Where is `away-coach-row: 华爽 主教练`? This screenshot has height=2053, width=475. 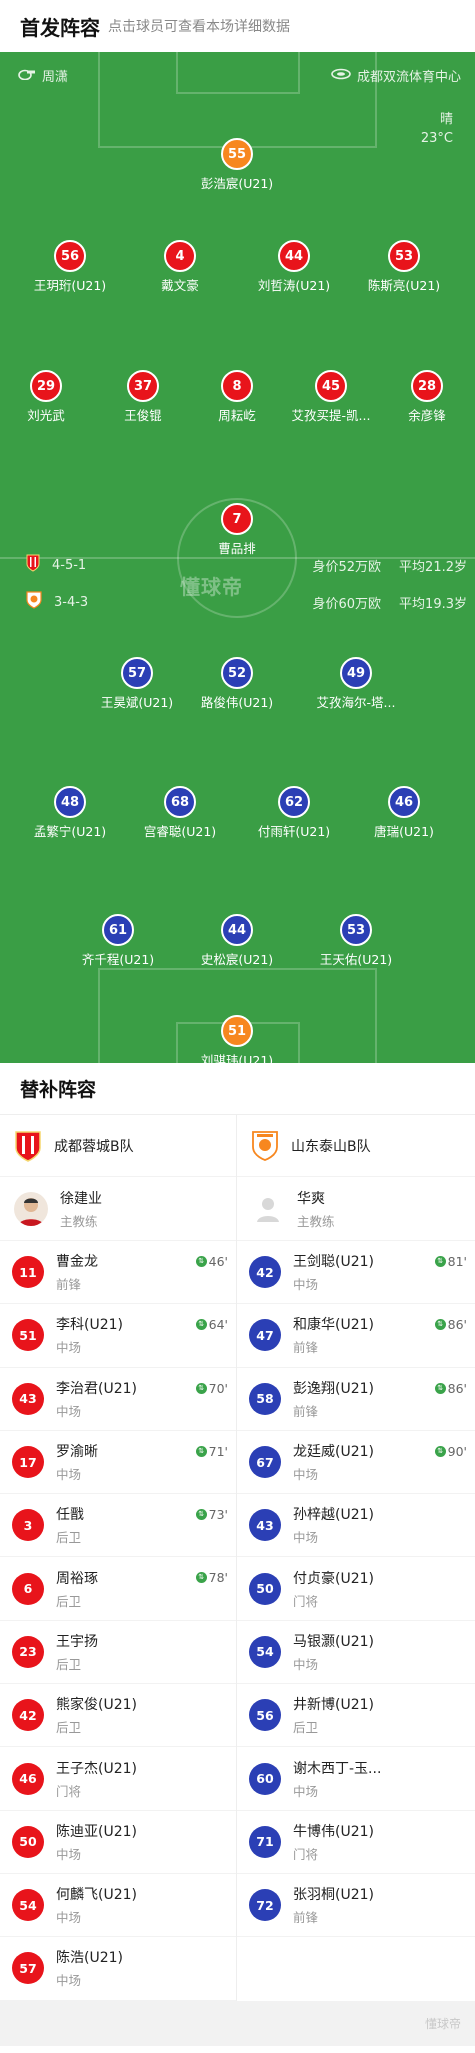 away-coach-row: 华爽 主教练 is located at coordinates (356, 1209).